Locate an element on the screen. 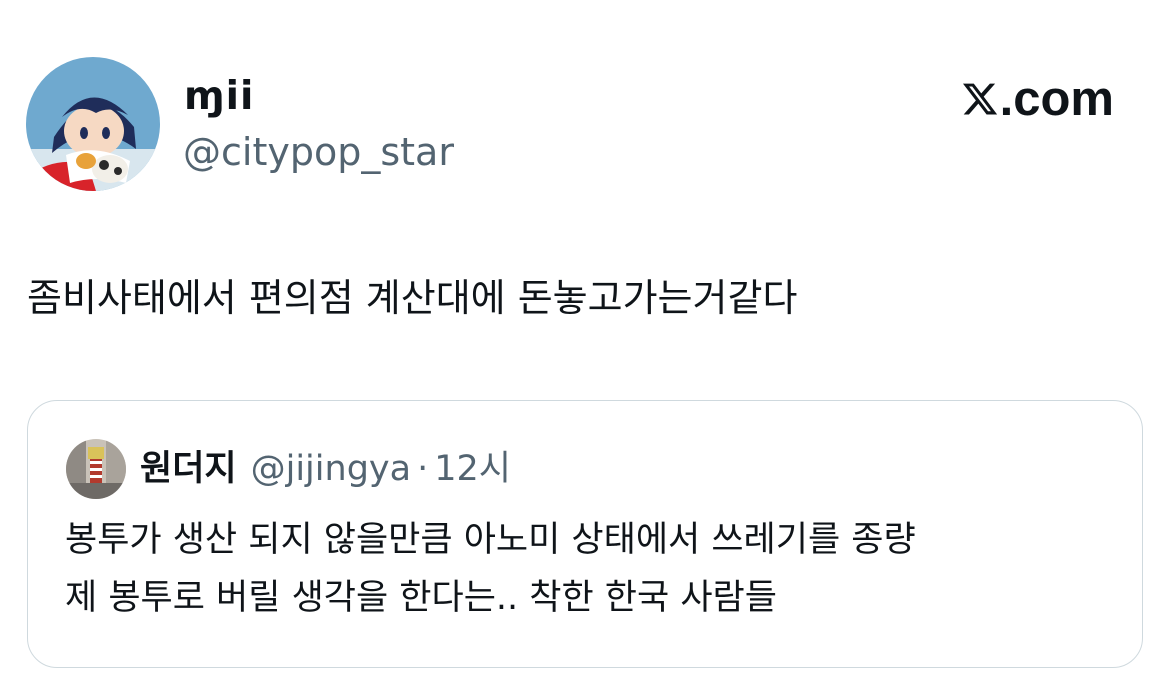  quoted-text-line: 제 봉투로 버릴 생각을 한다는.. 착한 한국 사람들 is located at coordinates (421, 598).